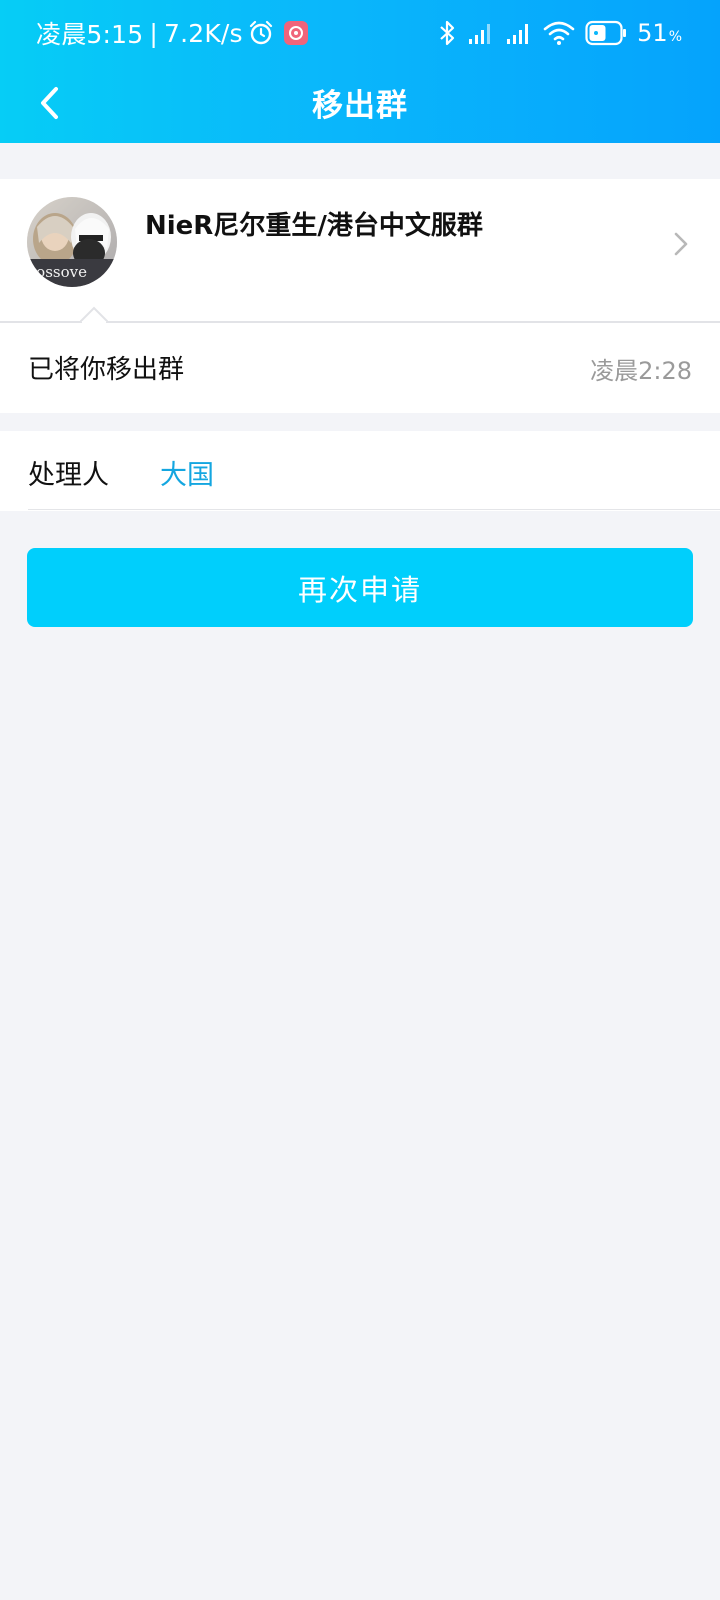 The width and height of the screenshot is (720, 1600). Describe the element at coordinates (681, 244) in the screenshot. I see `chevron-right-icon` at that location.